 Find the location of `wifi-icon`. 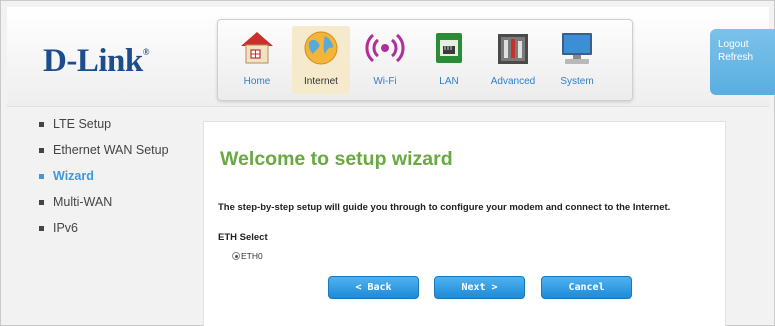

wifi-icon is located at coordinates (385, 48).